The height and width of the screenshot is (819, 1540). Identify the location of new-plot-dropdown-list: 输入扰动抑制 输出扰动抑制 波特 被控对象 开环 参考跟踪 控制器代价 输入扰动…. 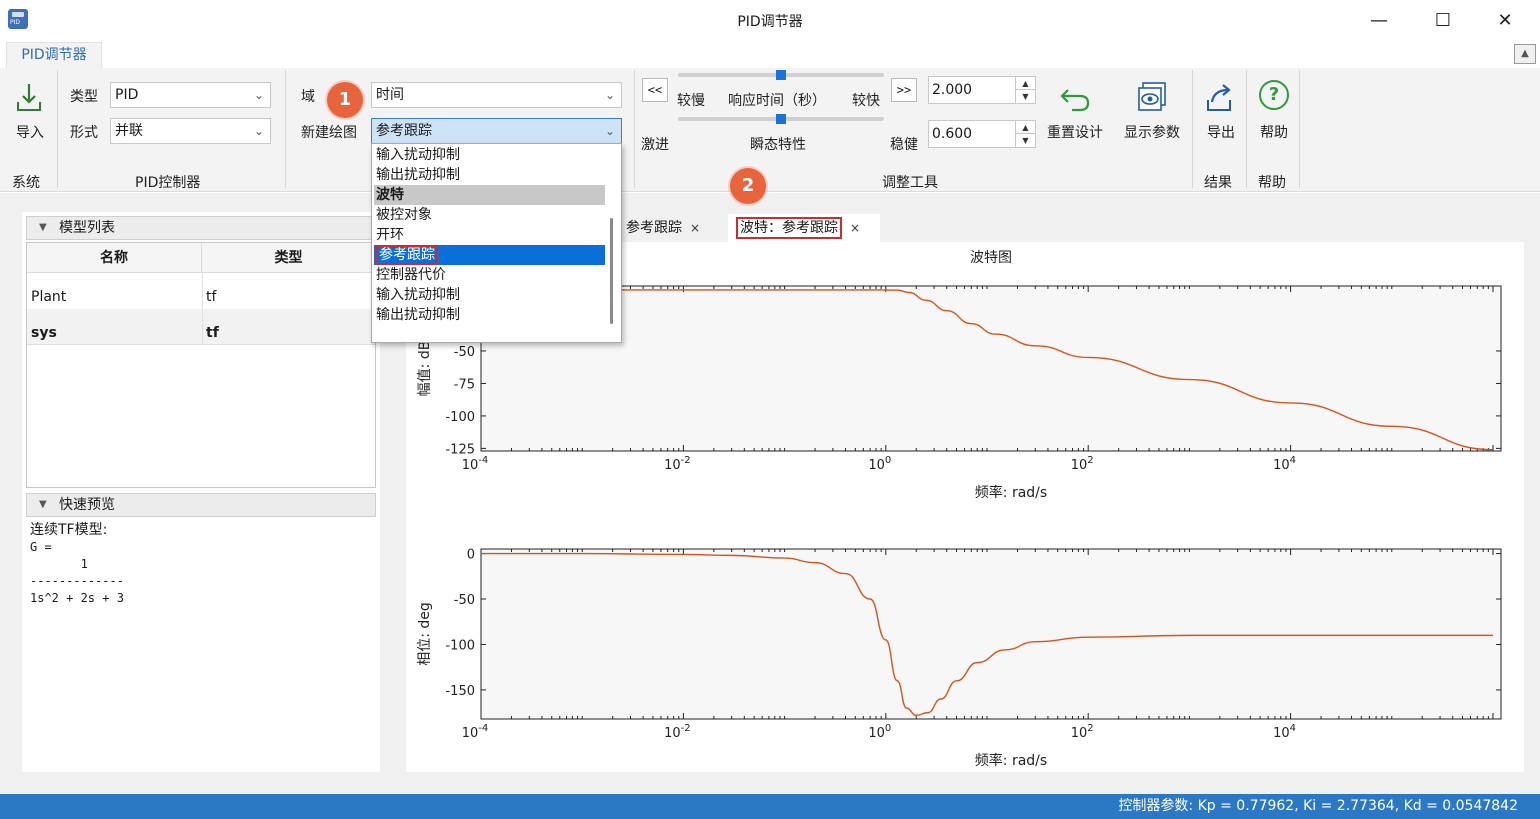
(496, 243).